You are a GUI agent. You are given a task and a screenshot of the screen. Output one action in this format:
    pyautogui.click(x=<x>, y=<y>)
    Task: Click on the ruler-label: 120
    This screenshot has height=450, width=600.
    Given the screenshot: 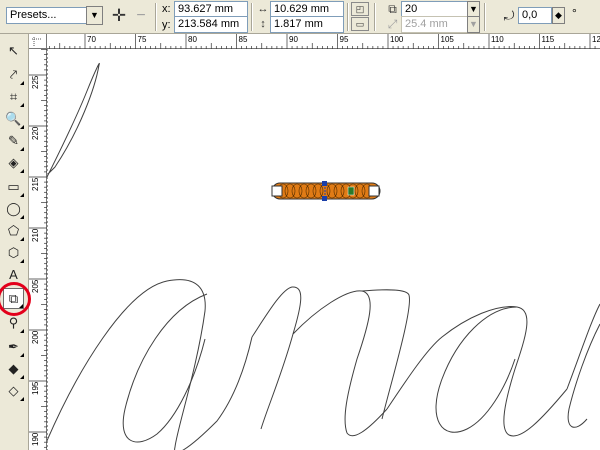 What is the action you would take?
    pyautogui.click(x=596, y=39)
    